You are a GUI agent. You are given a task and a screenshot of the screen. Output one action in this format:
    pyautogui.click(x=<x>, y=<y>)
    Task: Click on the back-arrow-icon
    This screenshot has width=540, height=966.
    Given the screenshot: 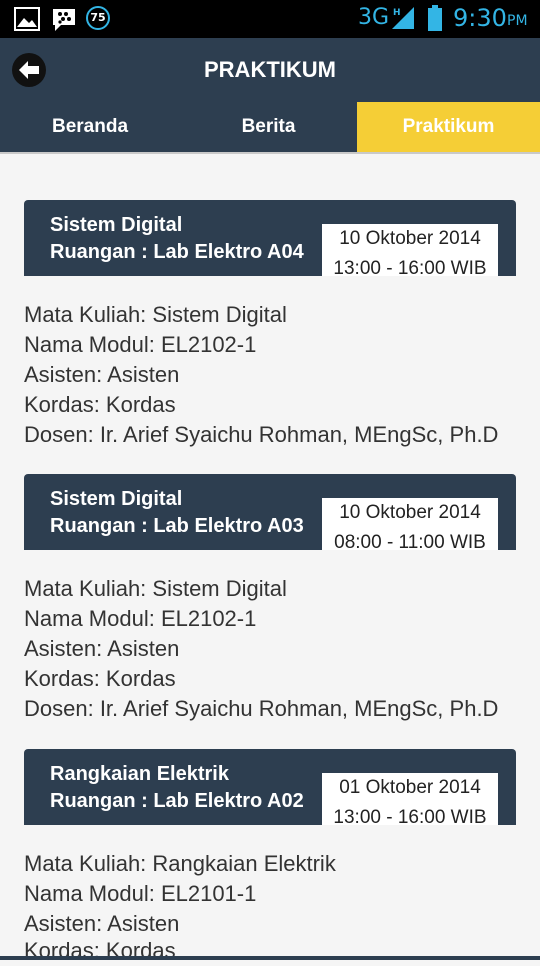 What is the action you would take?
    pyautogui.click(x=29, y=70)
    